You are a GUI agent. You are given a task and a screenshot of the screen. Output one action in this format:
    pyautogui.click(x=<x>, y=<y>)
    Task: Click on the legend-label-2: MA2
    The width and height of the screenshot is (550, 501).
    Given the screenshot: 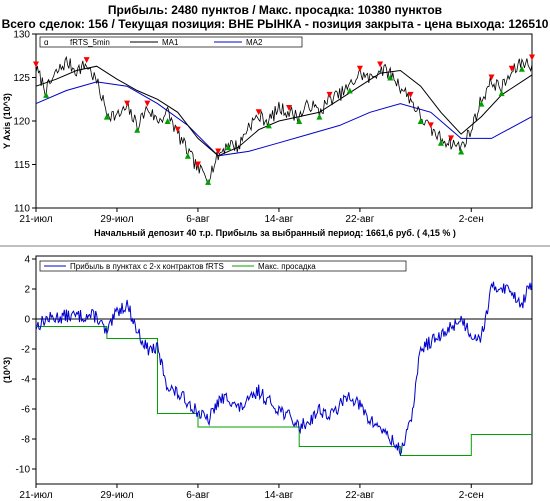 What is the action you would take?
    pyautogui.click(x=254, y=42)
    